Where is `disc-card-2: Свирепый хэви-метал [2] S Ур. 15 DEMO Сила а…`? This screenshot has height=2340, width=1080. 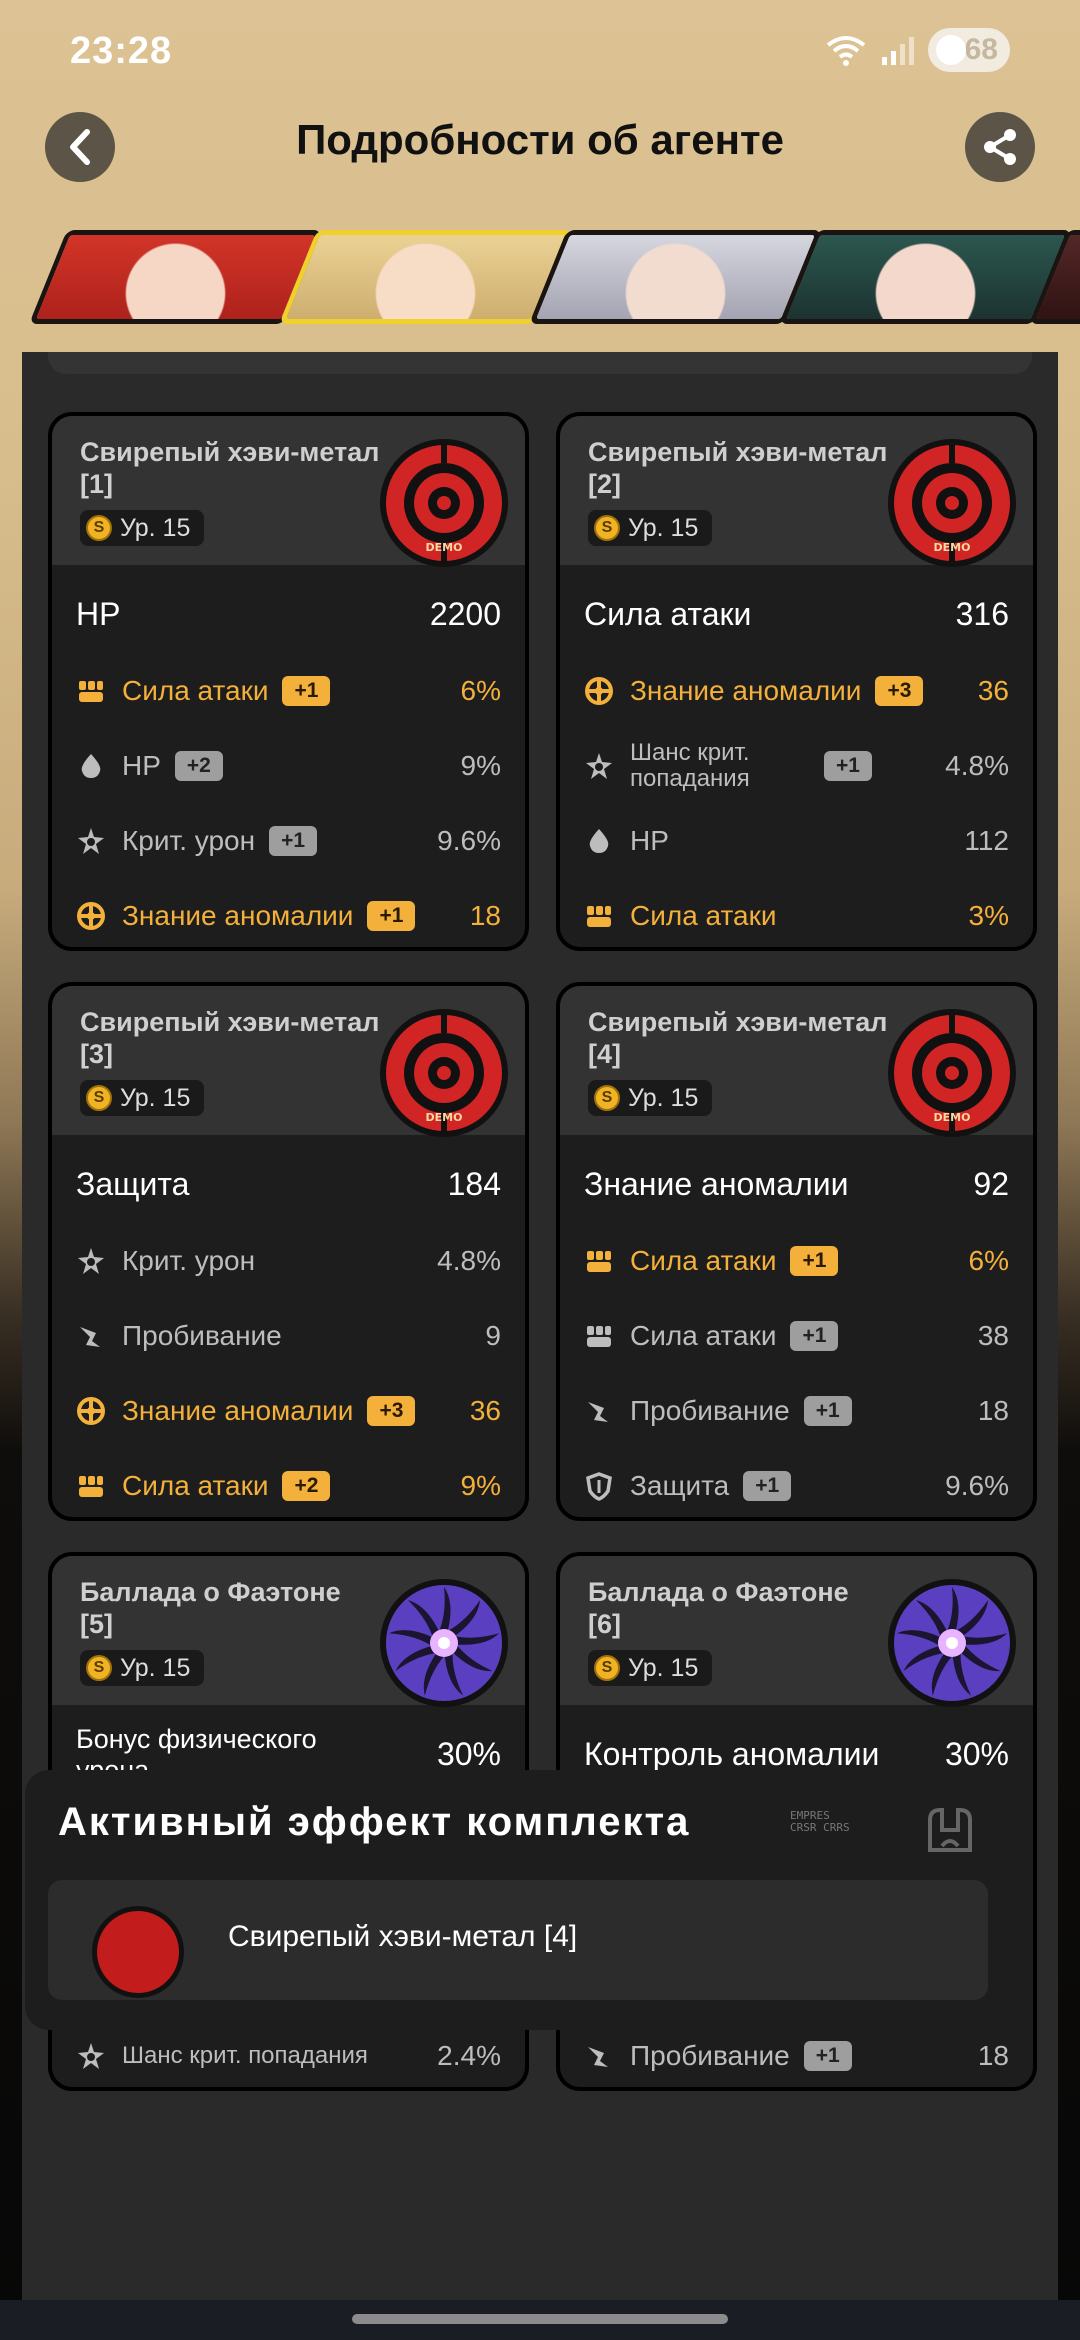 disc-card-2: Свирепый хэви-метал [2] S Ур. 15 DEMO Сила а… is located at coordinates (796, 681).